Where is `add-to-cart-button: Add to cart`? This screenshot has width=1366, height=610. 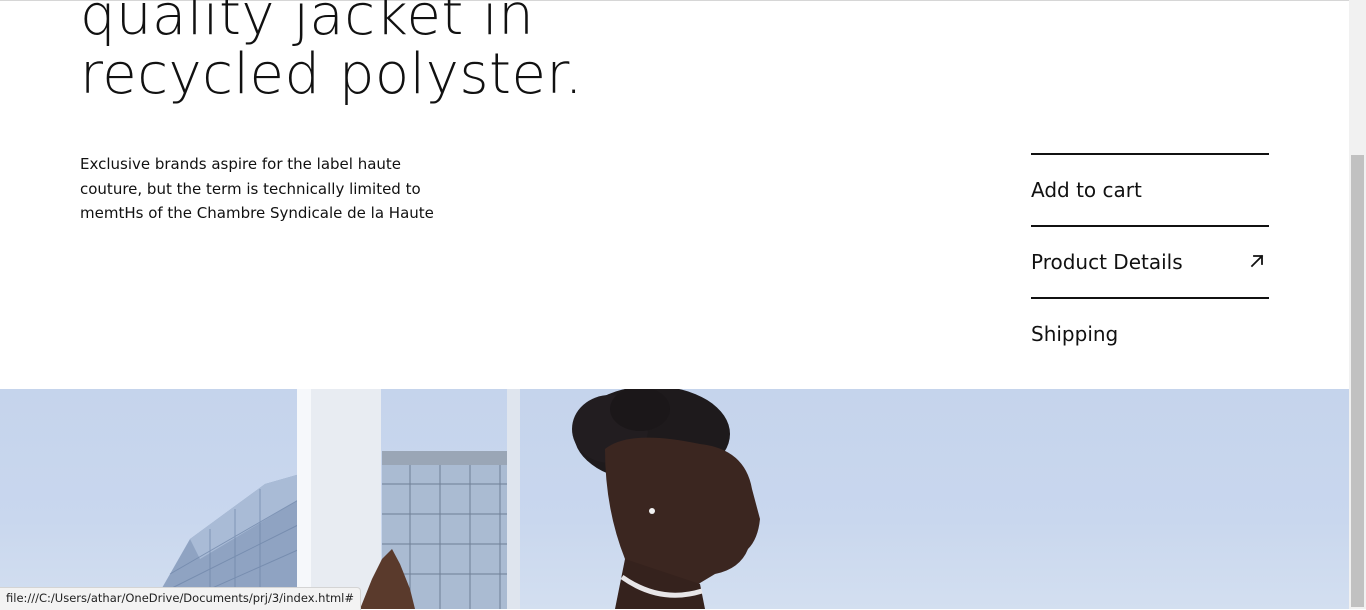
add-to-cart-button: Add to cart is located at coordinates (1150, 189).